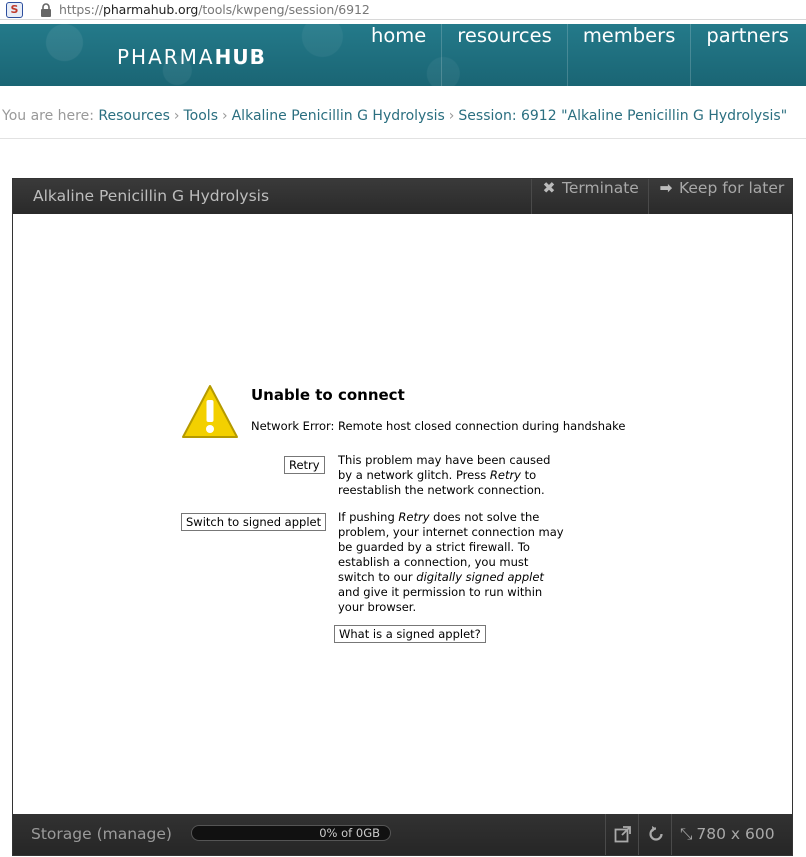  I want to click on storage-progress-label: 0% of 0GB, so click(349, 833).